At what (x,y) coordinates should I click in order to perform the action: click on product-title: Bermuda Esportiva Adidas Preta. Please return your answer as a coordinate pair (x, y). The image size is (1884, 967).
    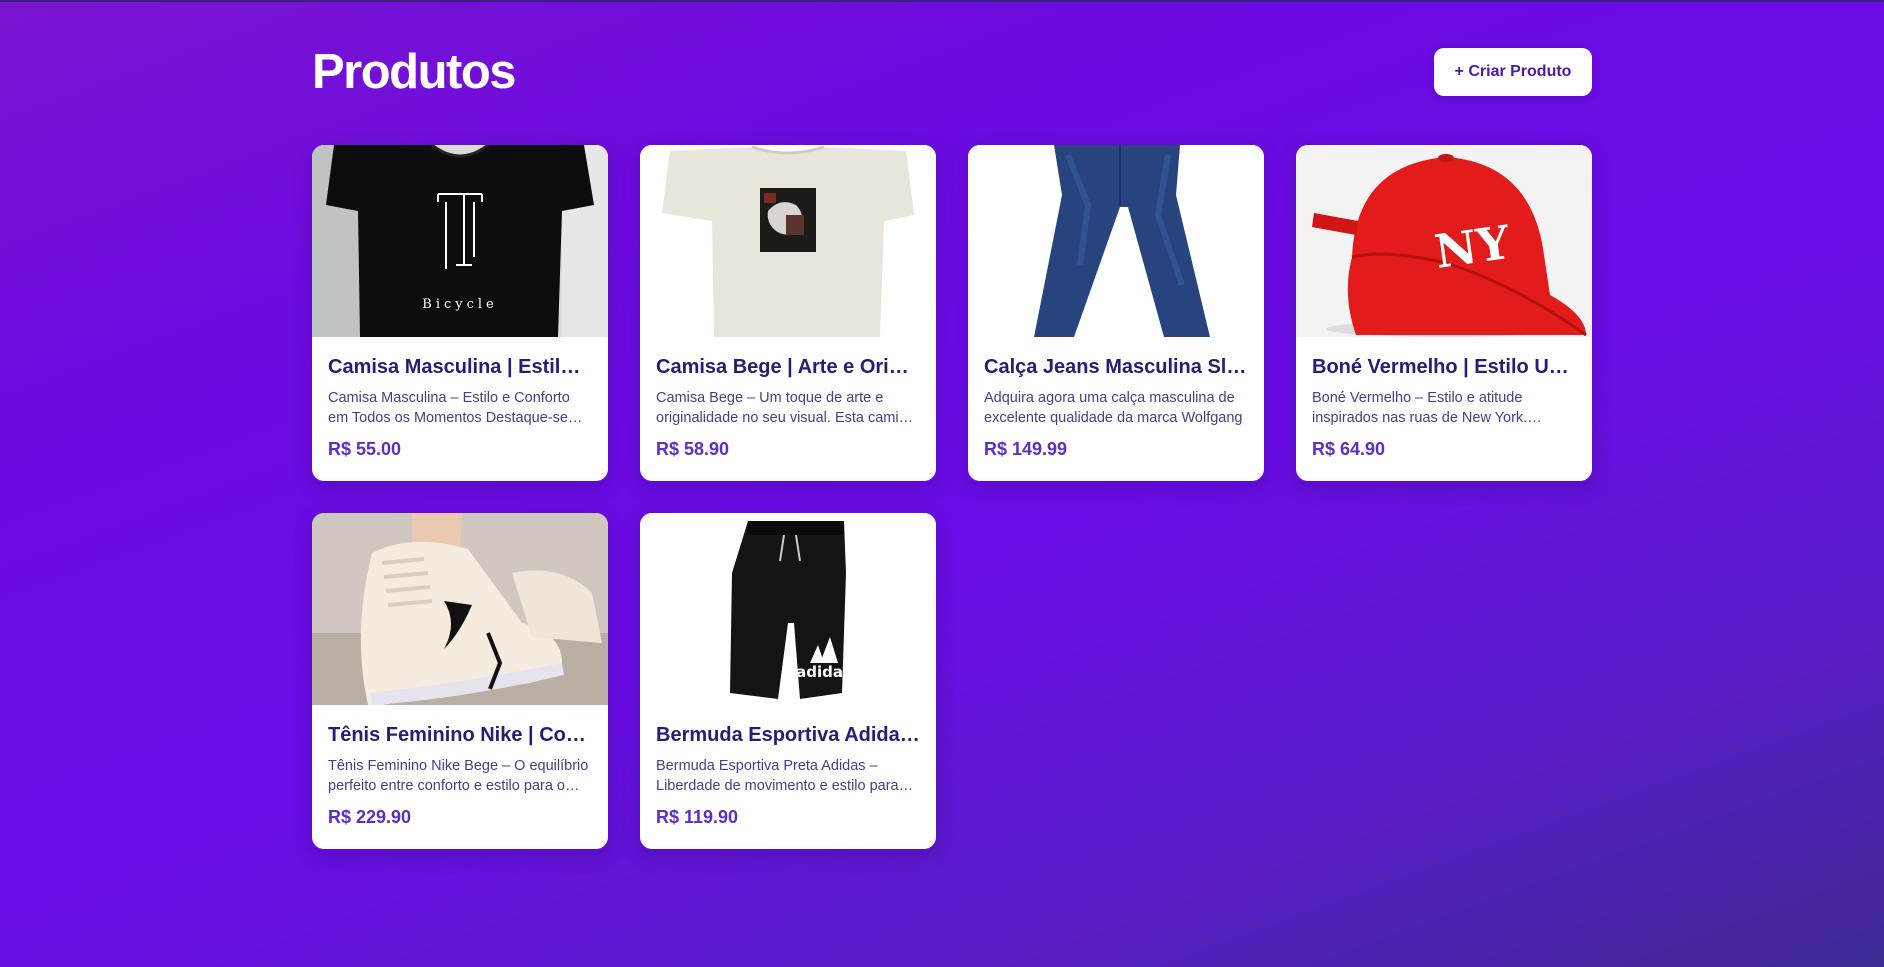
    Looking at the image, I should click on (788, 735).